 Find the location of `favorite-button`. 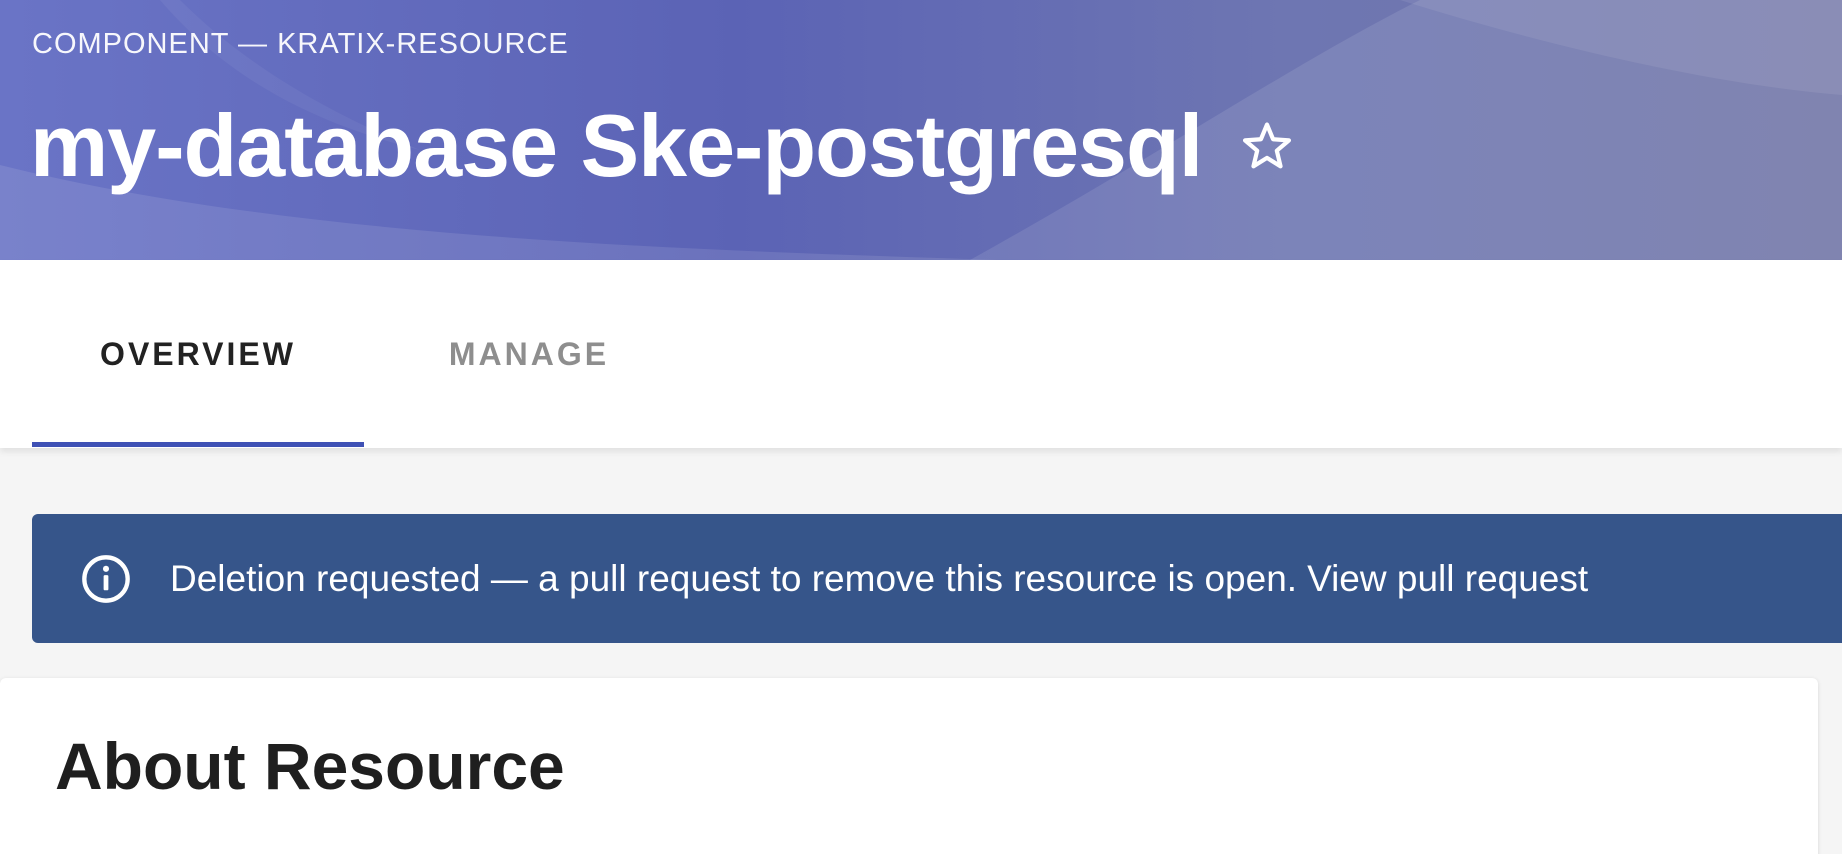

favorite-button is located at coordinates (1267, 146).